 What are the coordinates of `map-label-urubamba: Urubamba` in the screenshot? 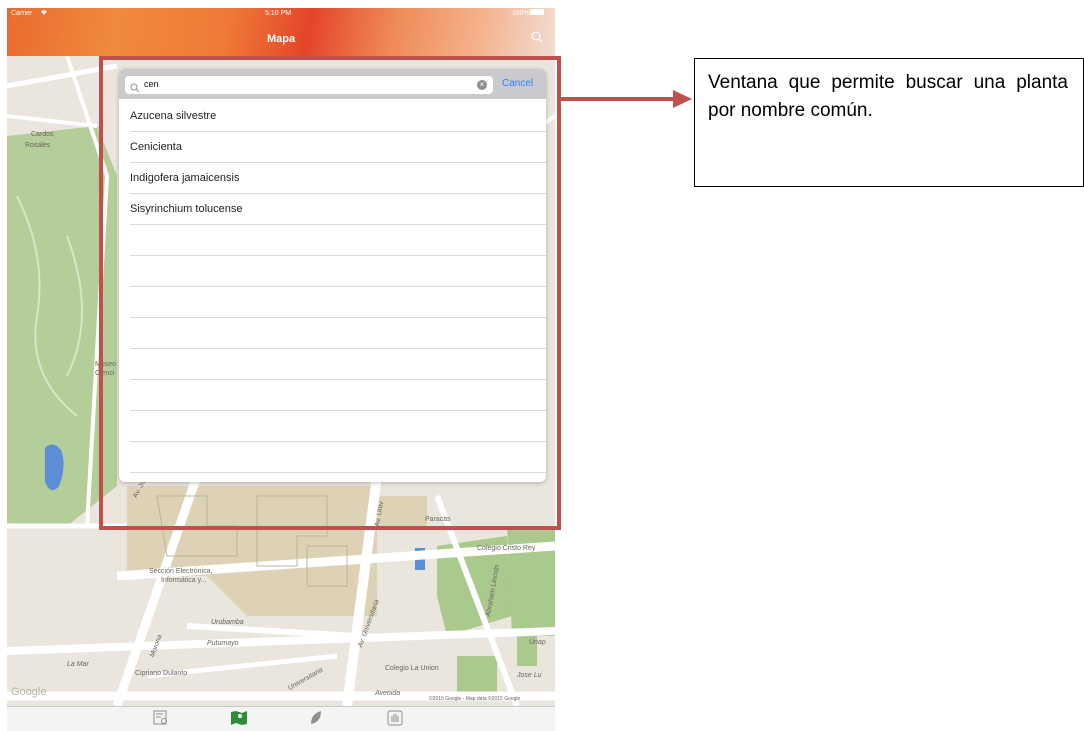 It's located at (227, 622).